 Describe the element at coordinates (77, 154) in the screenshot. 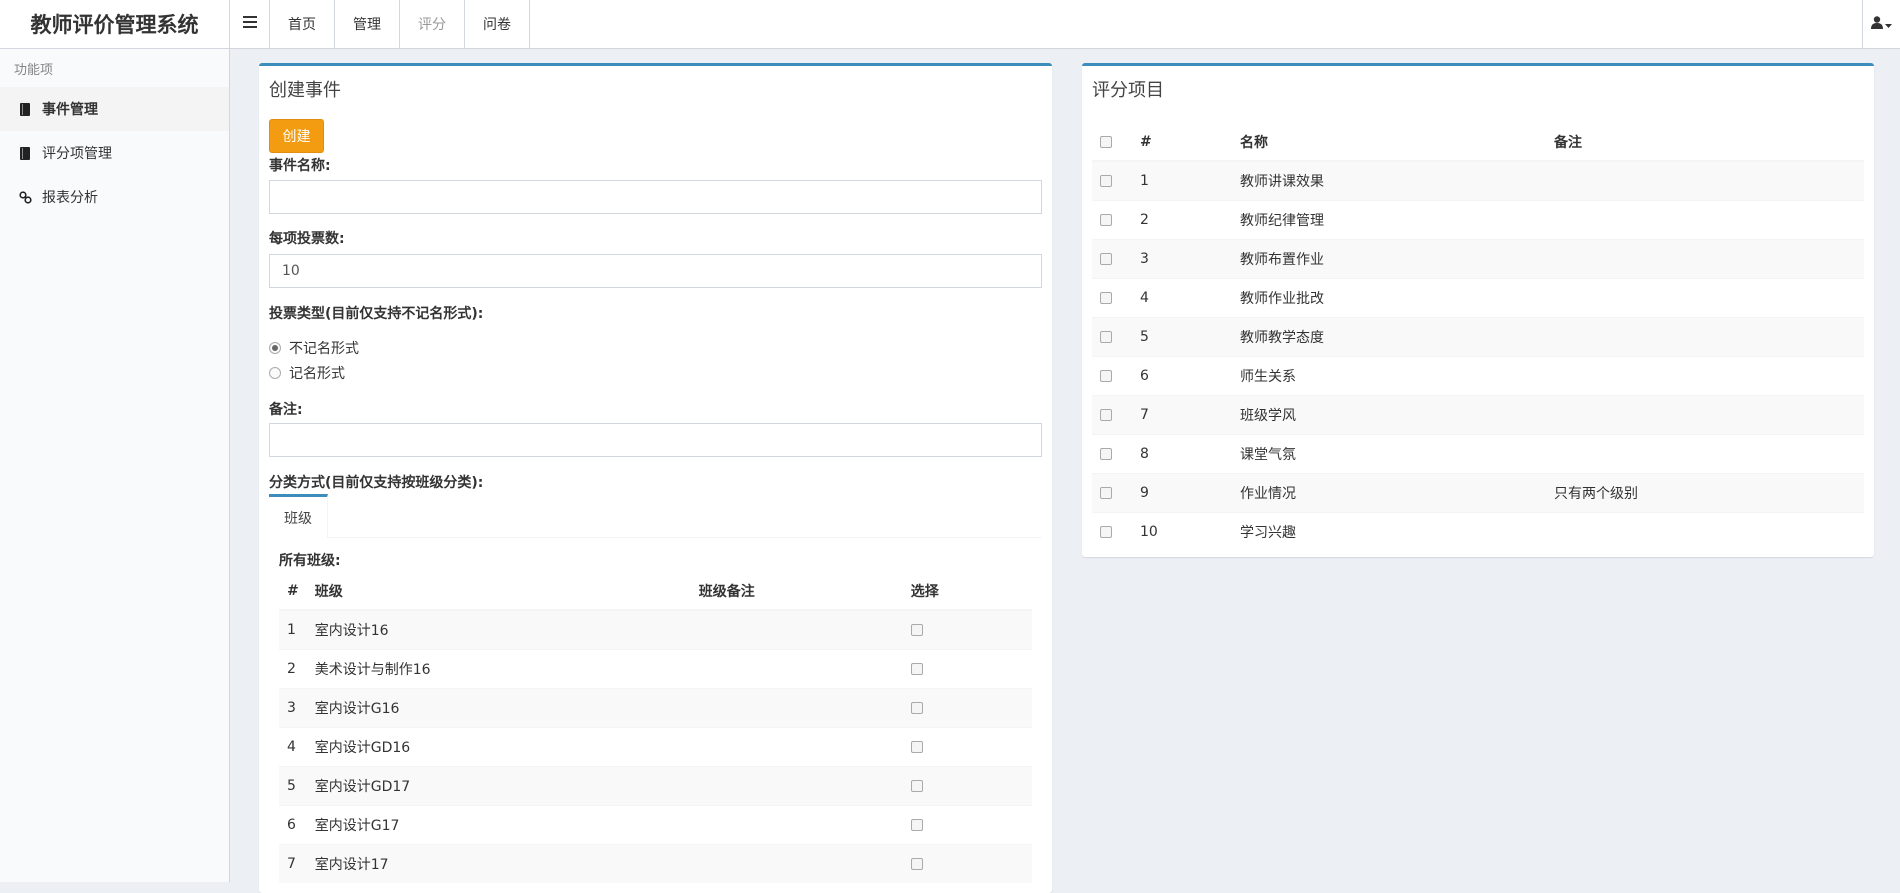

I see `sidebar-item-label: 评分项管理` at that location.